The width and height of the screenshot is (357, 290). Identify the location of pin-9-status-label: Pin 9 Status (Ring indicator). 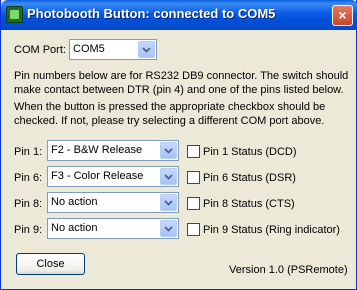
(271, 230).